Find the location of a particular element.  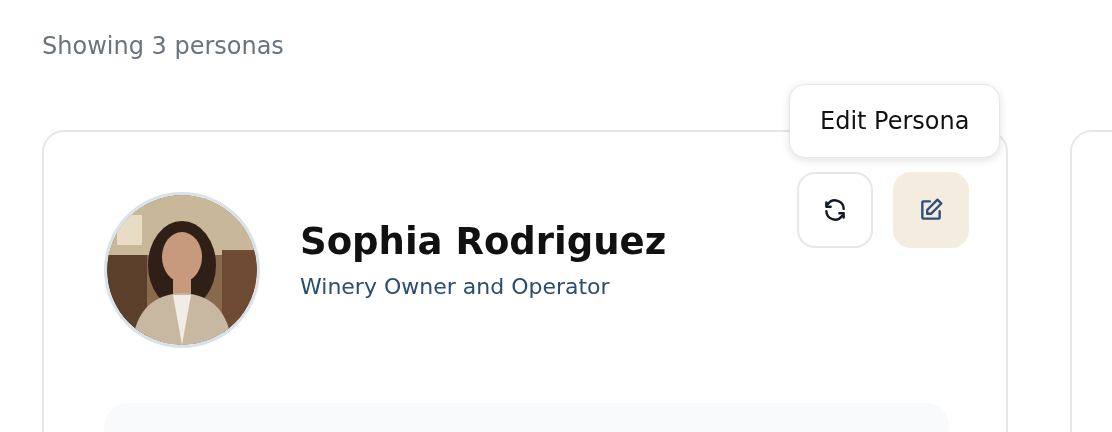

tooltip: Edit Persona is located at coordinates (895, 121).